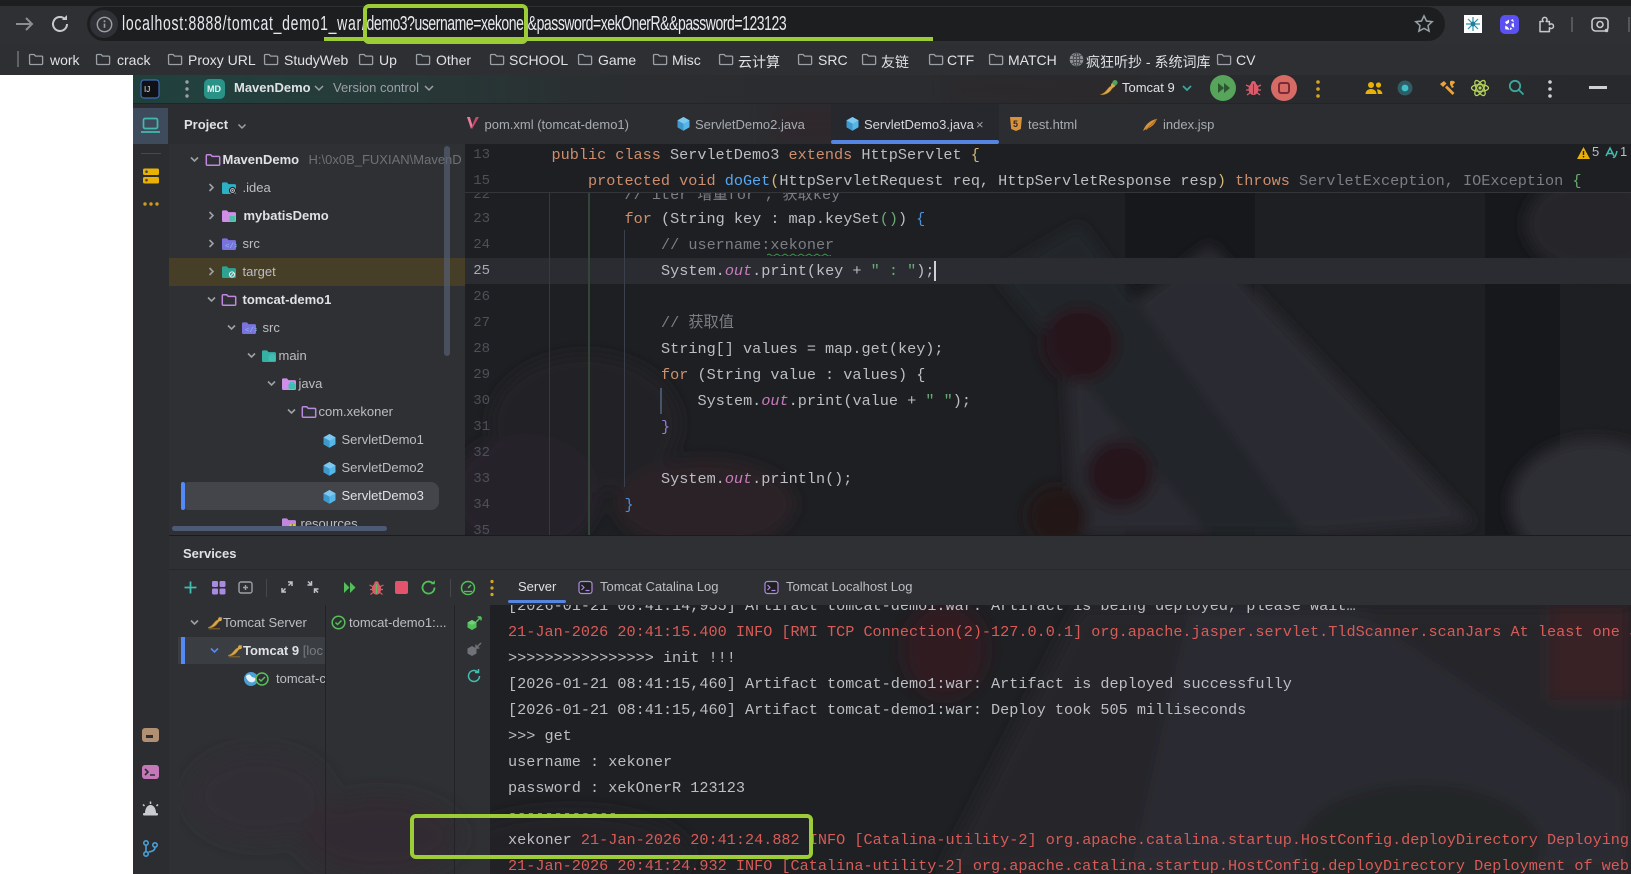 The image size is (1631, 874). What do you see at coordinates (147, 89) in the screenshot?
I see `svg-text: IJ` at bounding box center [147, 89].